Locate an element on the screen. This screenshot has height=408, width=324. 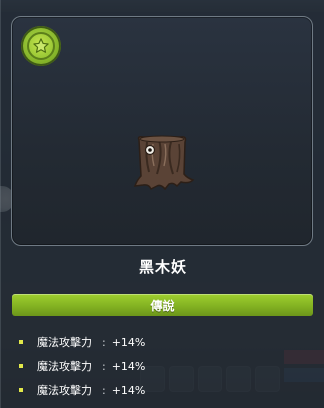
black-wood-monster-sprite is located at coordinates (164, 163).